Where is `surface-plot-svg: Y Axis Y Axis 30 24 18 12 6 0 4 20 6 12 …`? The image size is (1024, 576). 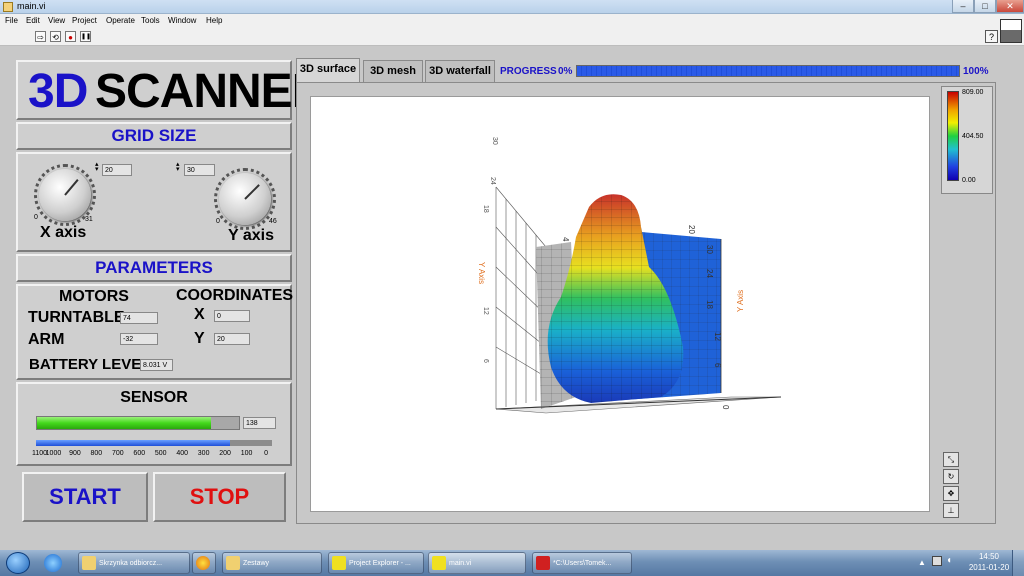
surface-plot-svg: Y Axis Y Axis 30 24 18 12 6 0 4 20 6 12 … is located at coordinates (629, 275).